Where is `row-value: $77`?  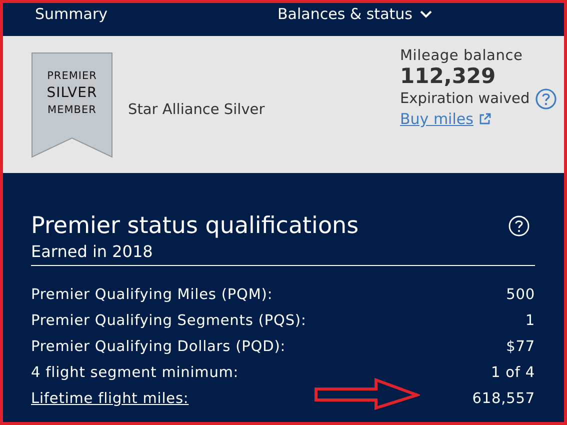 row-value: $77 is located at coordinates (520, 347).